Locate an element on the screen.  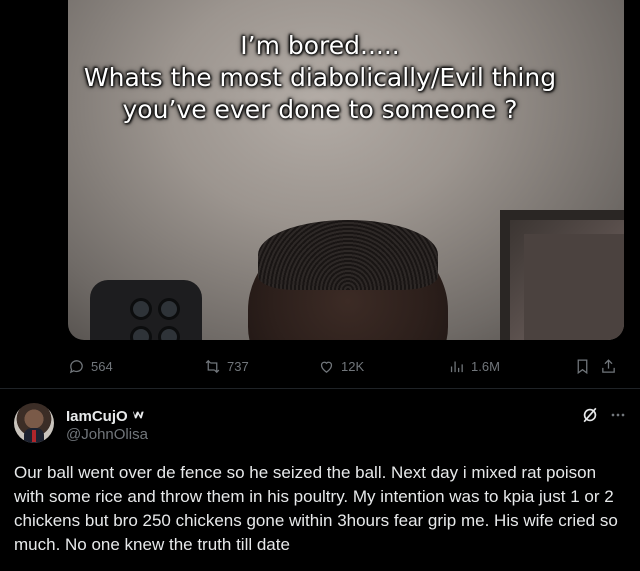
display-name: IamCujO is located at coordinates (97, 416).